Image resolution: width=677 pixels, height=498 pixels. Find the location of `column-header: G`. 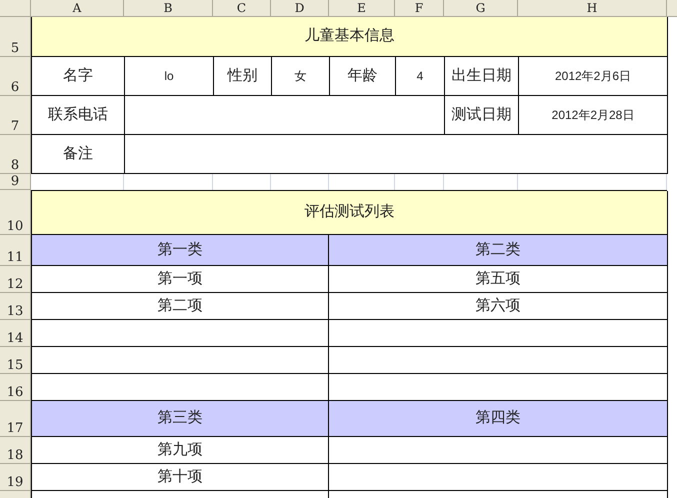

column-header: G is located at coordinates (481, 8).